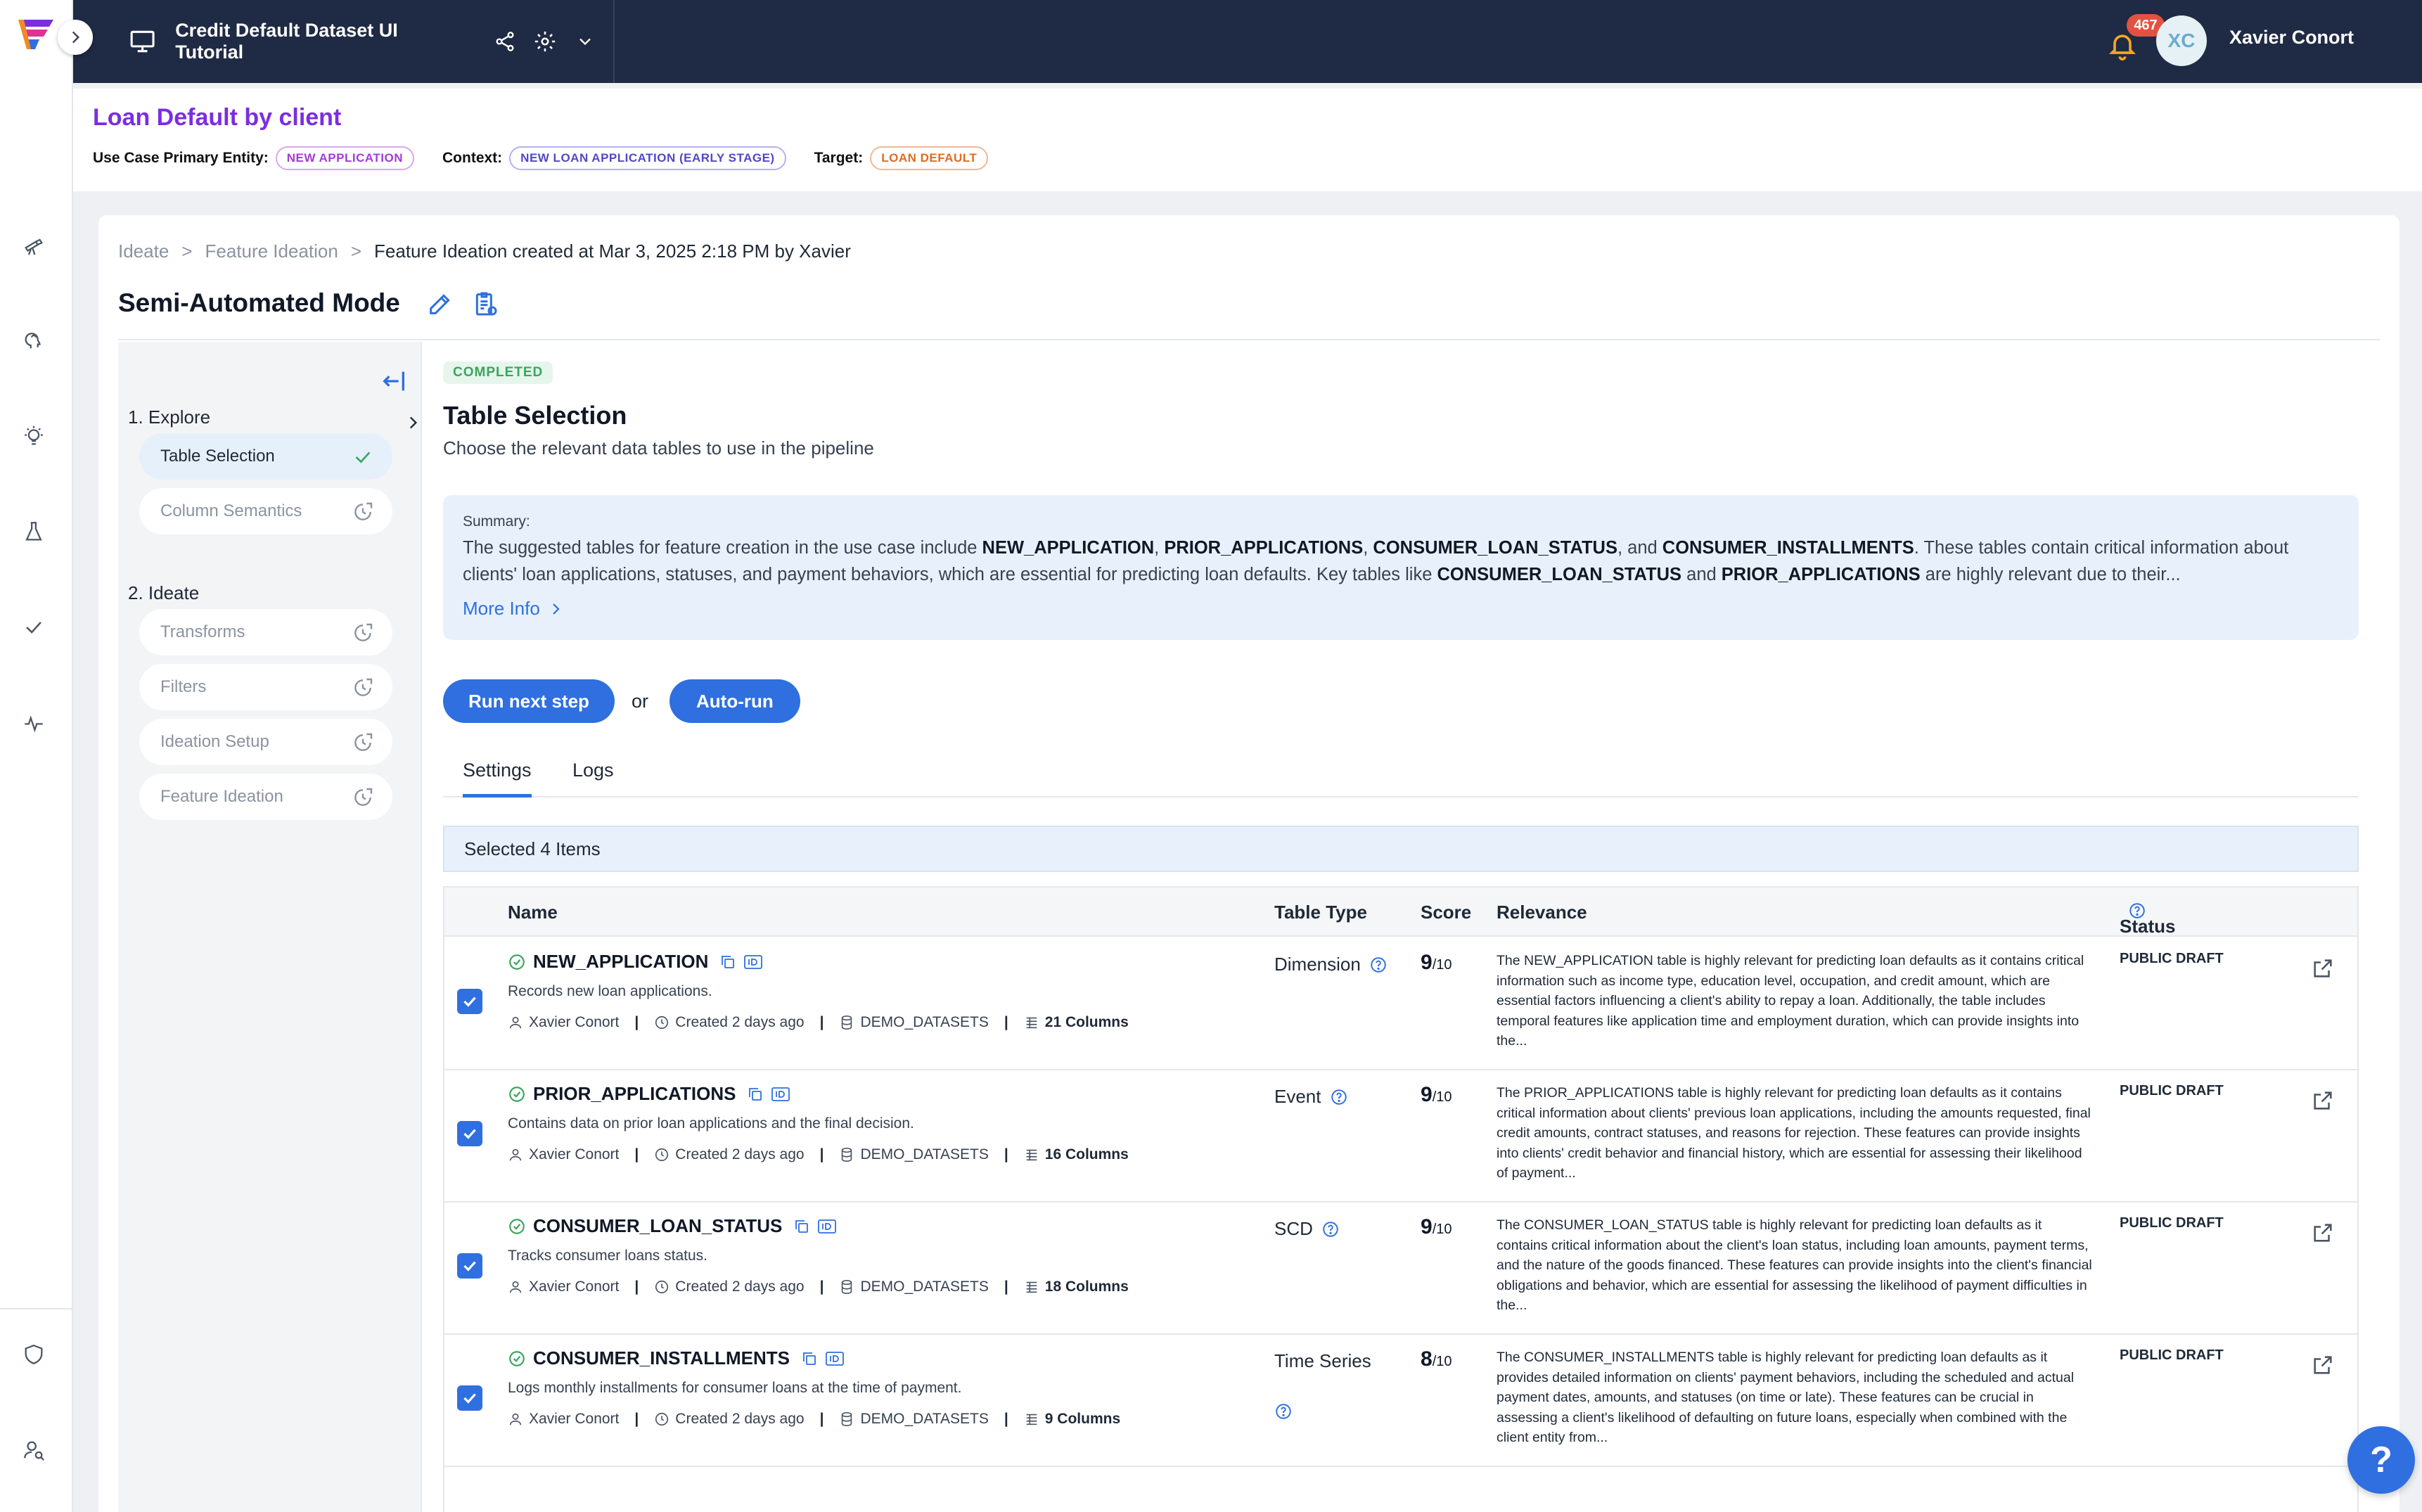 Image resolution: width=2422 pixels, height=1512 pixels. What do you see at coordinates (1086, 1022) in the screenshot?
I see `table-columns-count: 21 Columns` at bounding box center [1086, 1022].